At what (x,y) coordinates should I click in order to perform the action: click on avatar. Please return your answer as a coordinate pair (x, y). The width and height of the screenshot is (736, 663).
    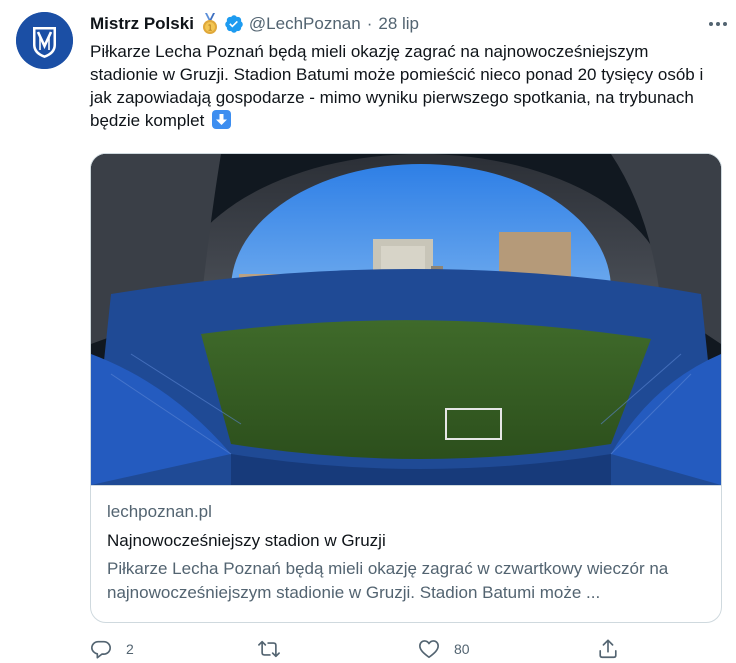
    Looking at the image, I should click on (44, 40).